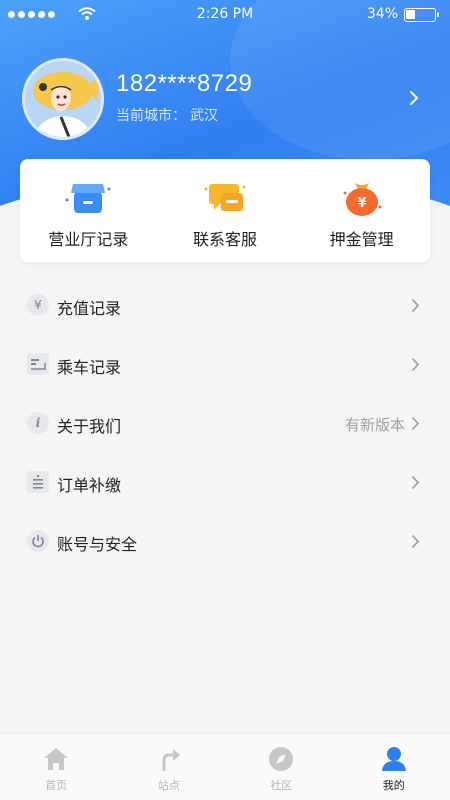 The image size is (450, 800). Describe the element at coordinates (281, 759) in the screenshot. I see `compass-icon` at that location.